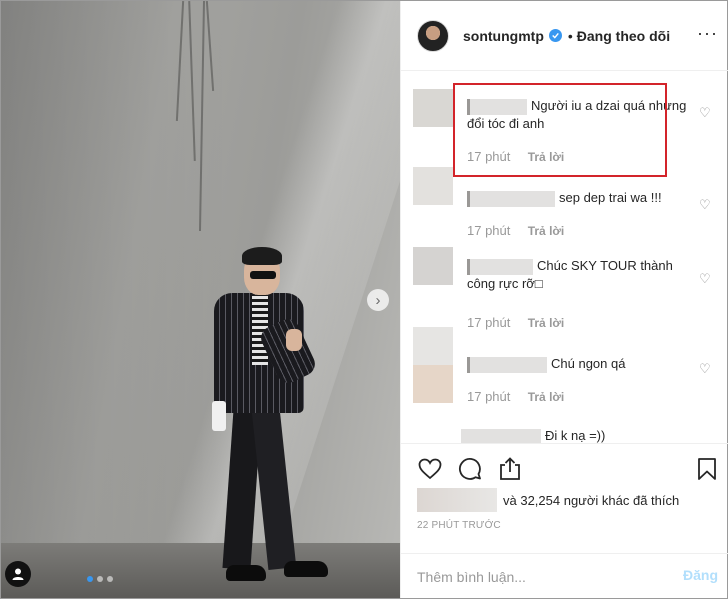 The height and width of the screenshot is (599, 728). Describe the element at coordinates (532, 577) in the screenshot. I see `comment-input` at that location.